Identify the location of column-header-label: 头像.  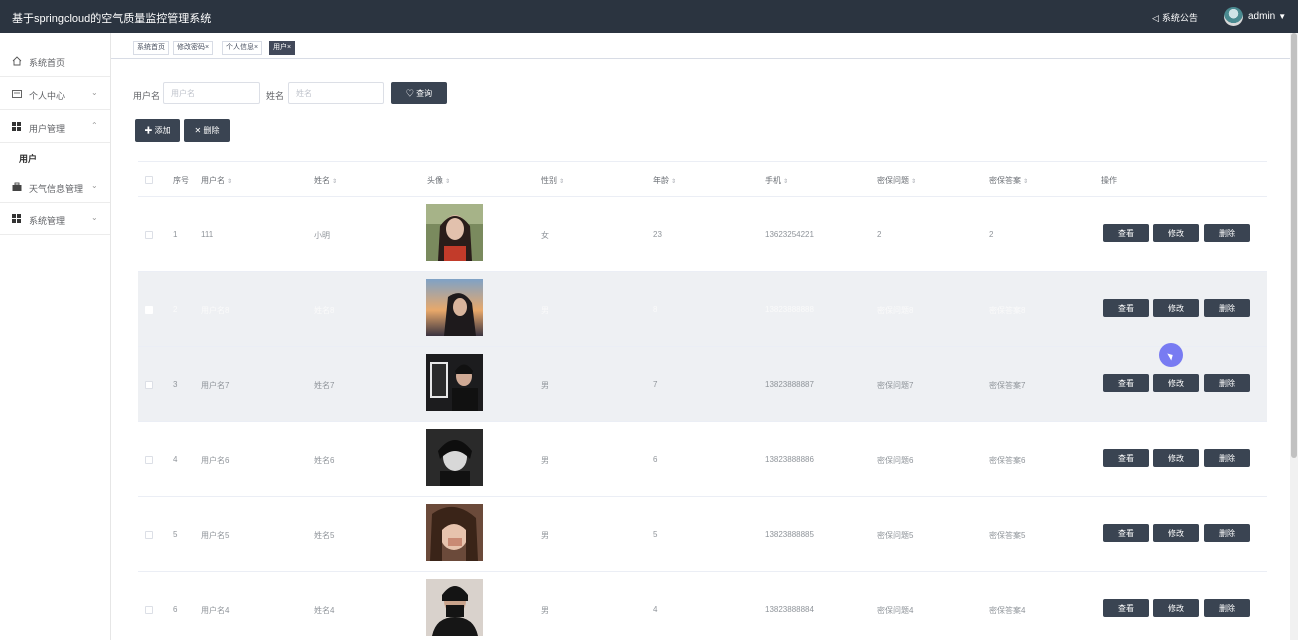
(435, 180).